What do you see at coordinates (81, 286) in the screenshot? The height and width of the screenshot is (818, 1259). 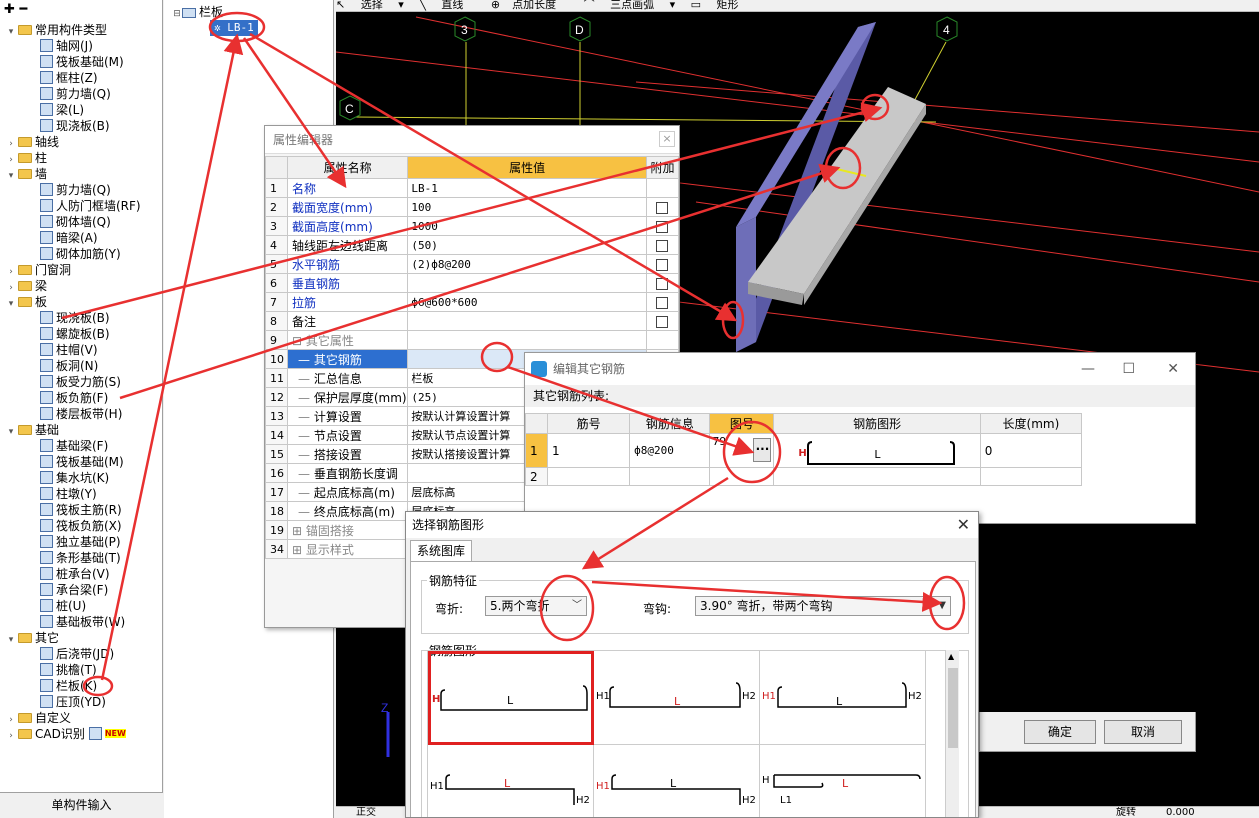 I see `tree-group: › 梁` at bounding box center [81, 286].